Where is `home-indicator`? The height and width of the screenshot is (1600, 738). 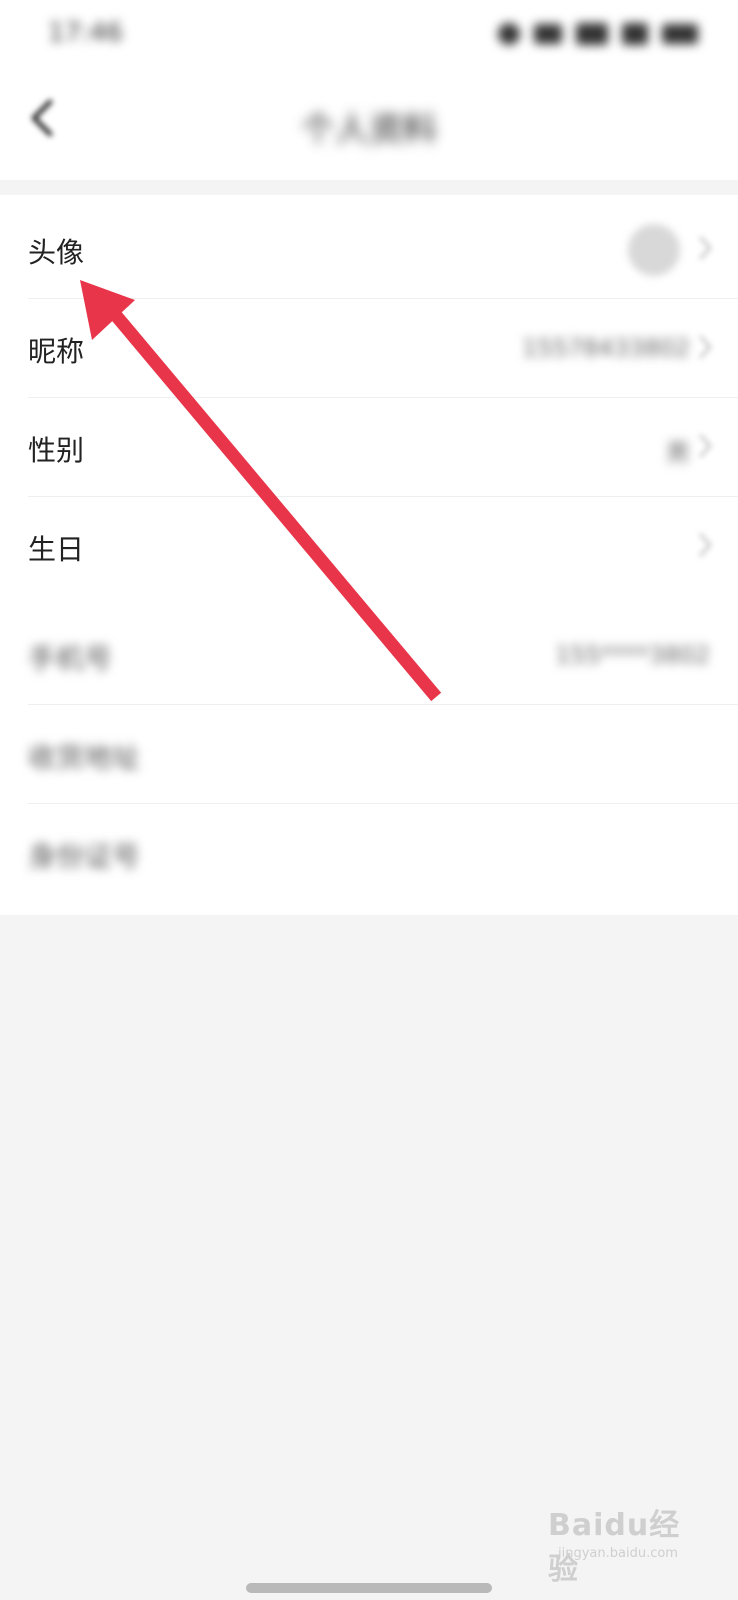
home-indicator is located at coordinates (369, 1588).